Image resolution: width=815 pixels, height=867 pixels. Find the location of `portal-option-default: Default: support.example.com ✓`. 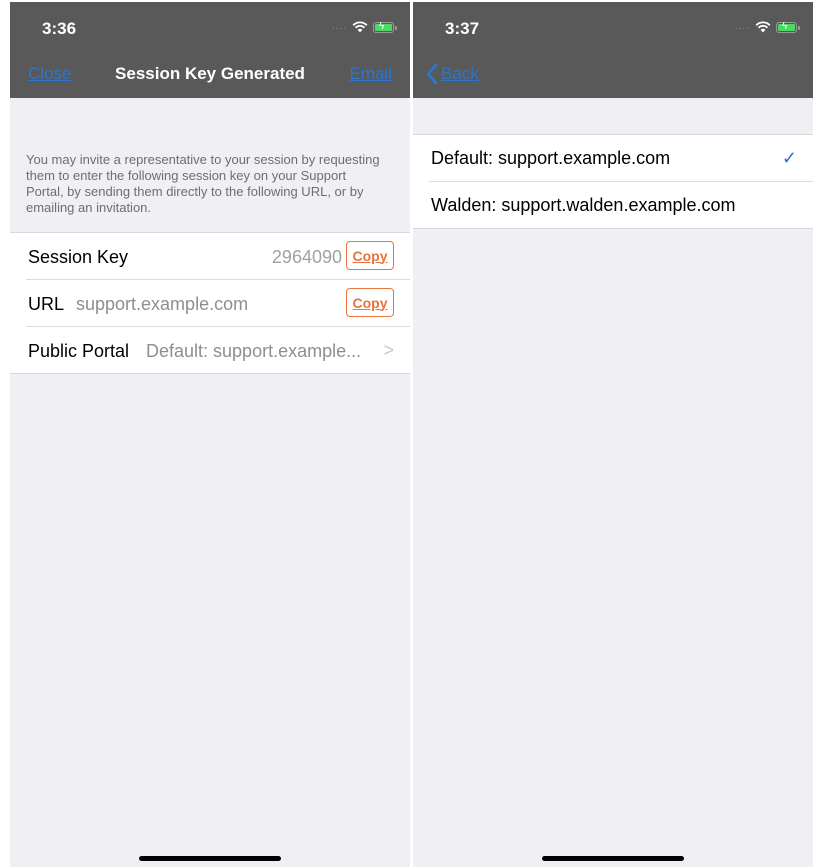

portal-option-default: Default: support.example.com ✓ is located at coordinates (621, 158).